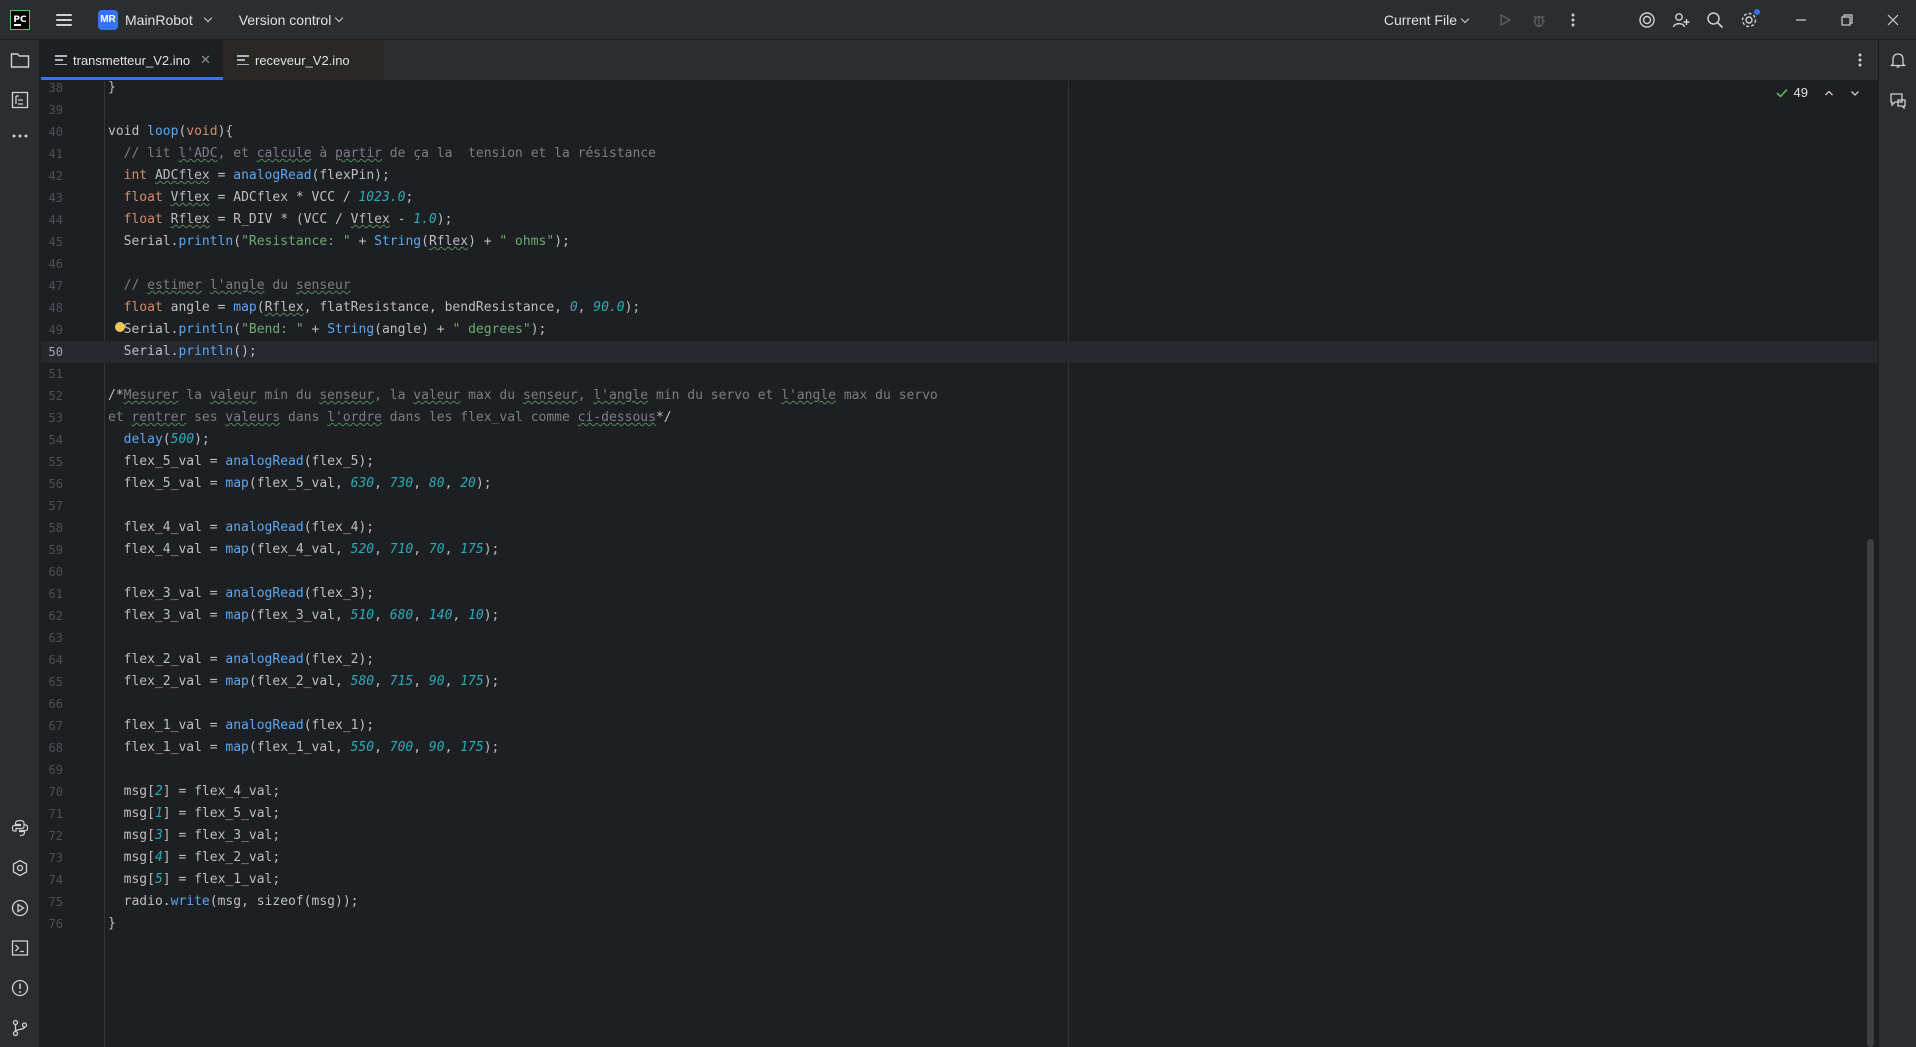 Image resolution: width=1916 pixels, height=1047 pixels. Describe the element at coordinates (959, 880) in the screenshot. I see `code-line: 74 msg[5] = flex_1_val;` at that location.